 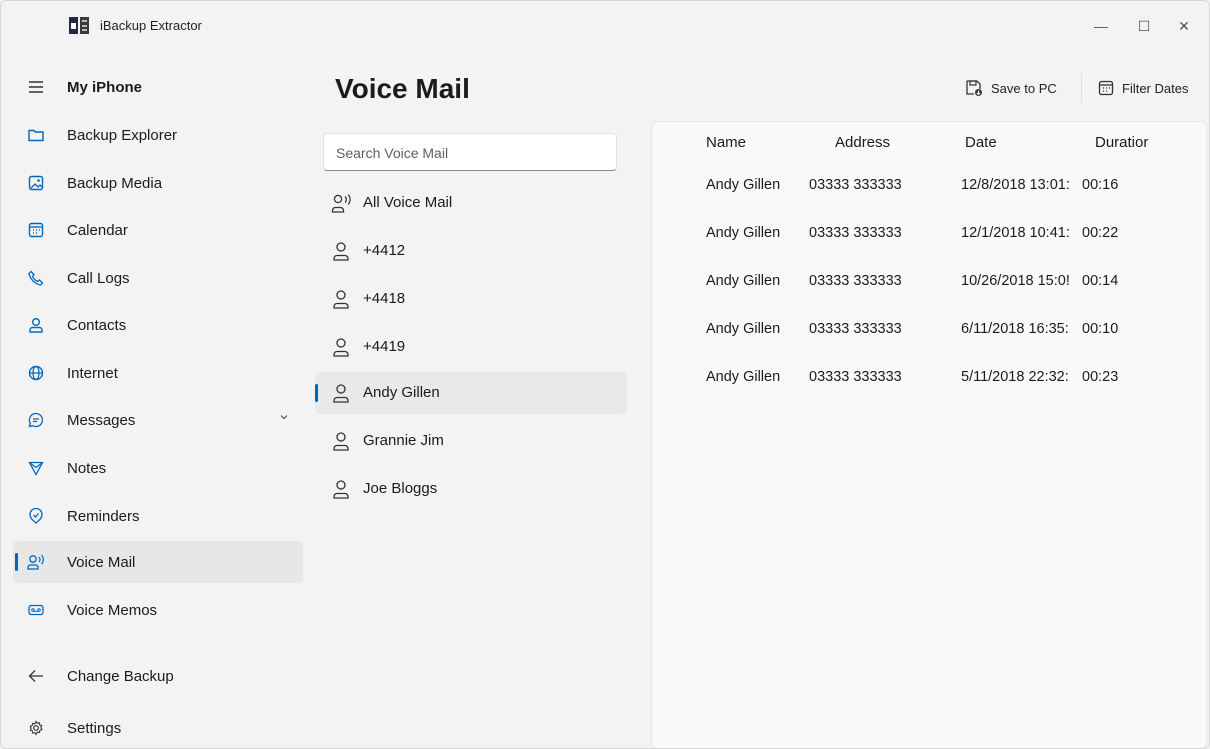 I want to click on sidebar-item-label: Backup Media, so click(x=115, y=183).